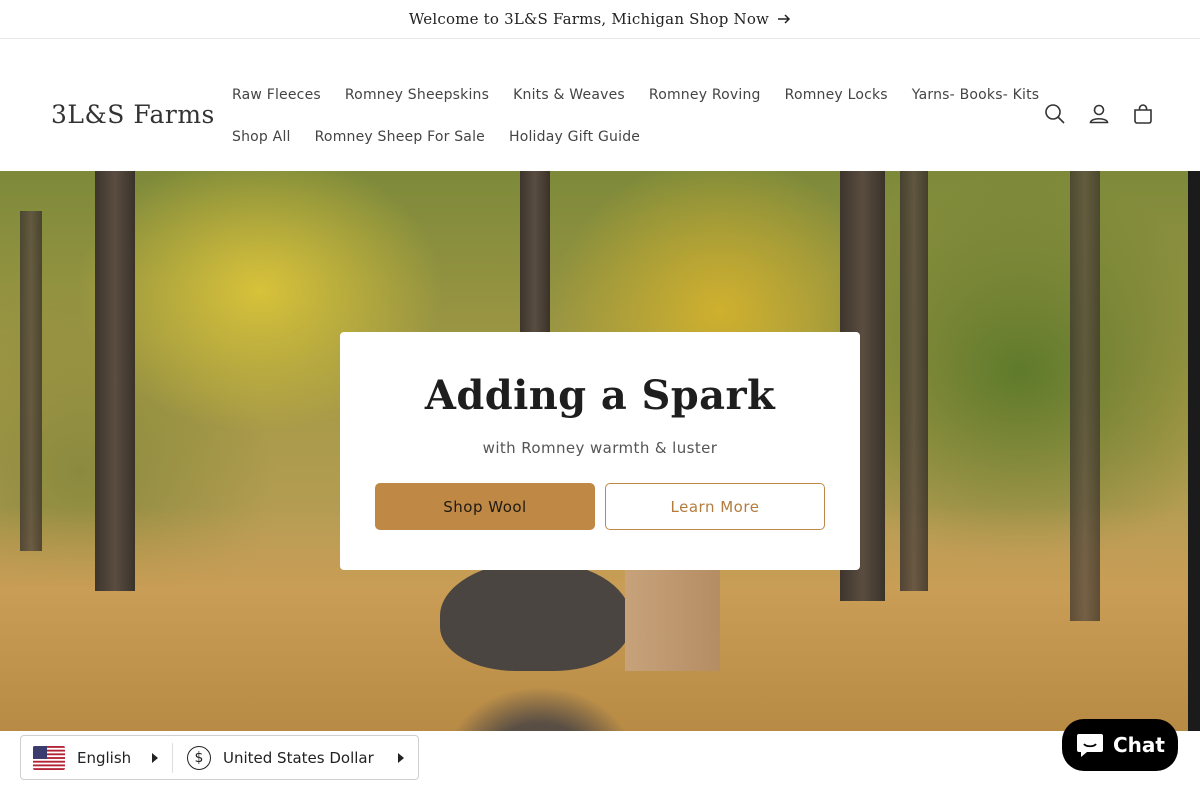 This screenshot has width=1200, height=800. Describe the element at coordinates (261, 137) in the screenshot. I see `nav-item-shop-all: Shop All` at that location.